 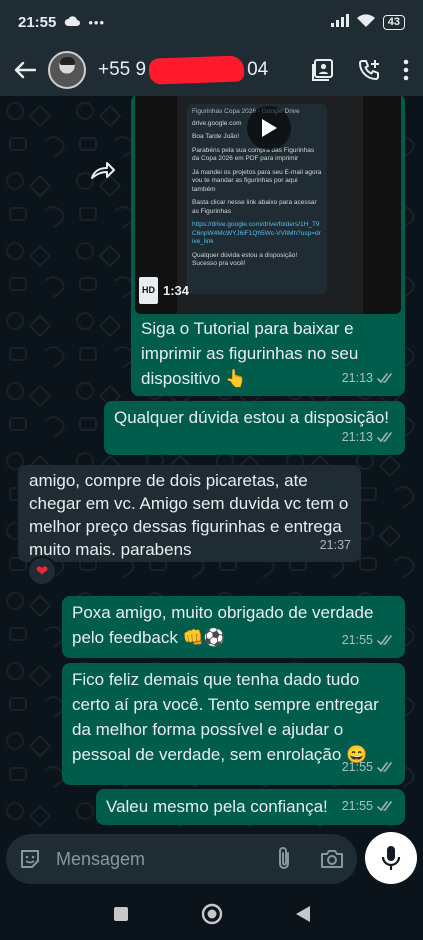 I want to click on phone-prefix: +55 9, so click(x=122, y=69).